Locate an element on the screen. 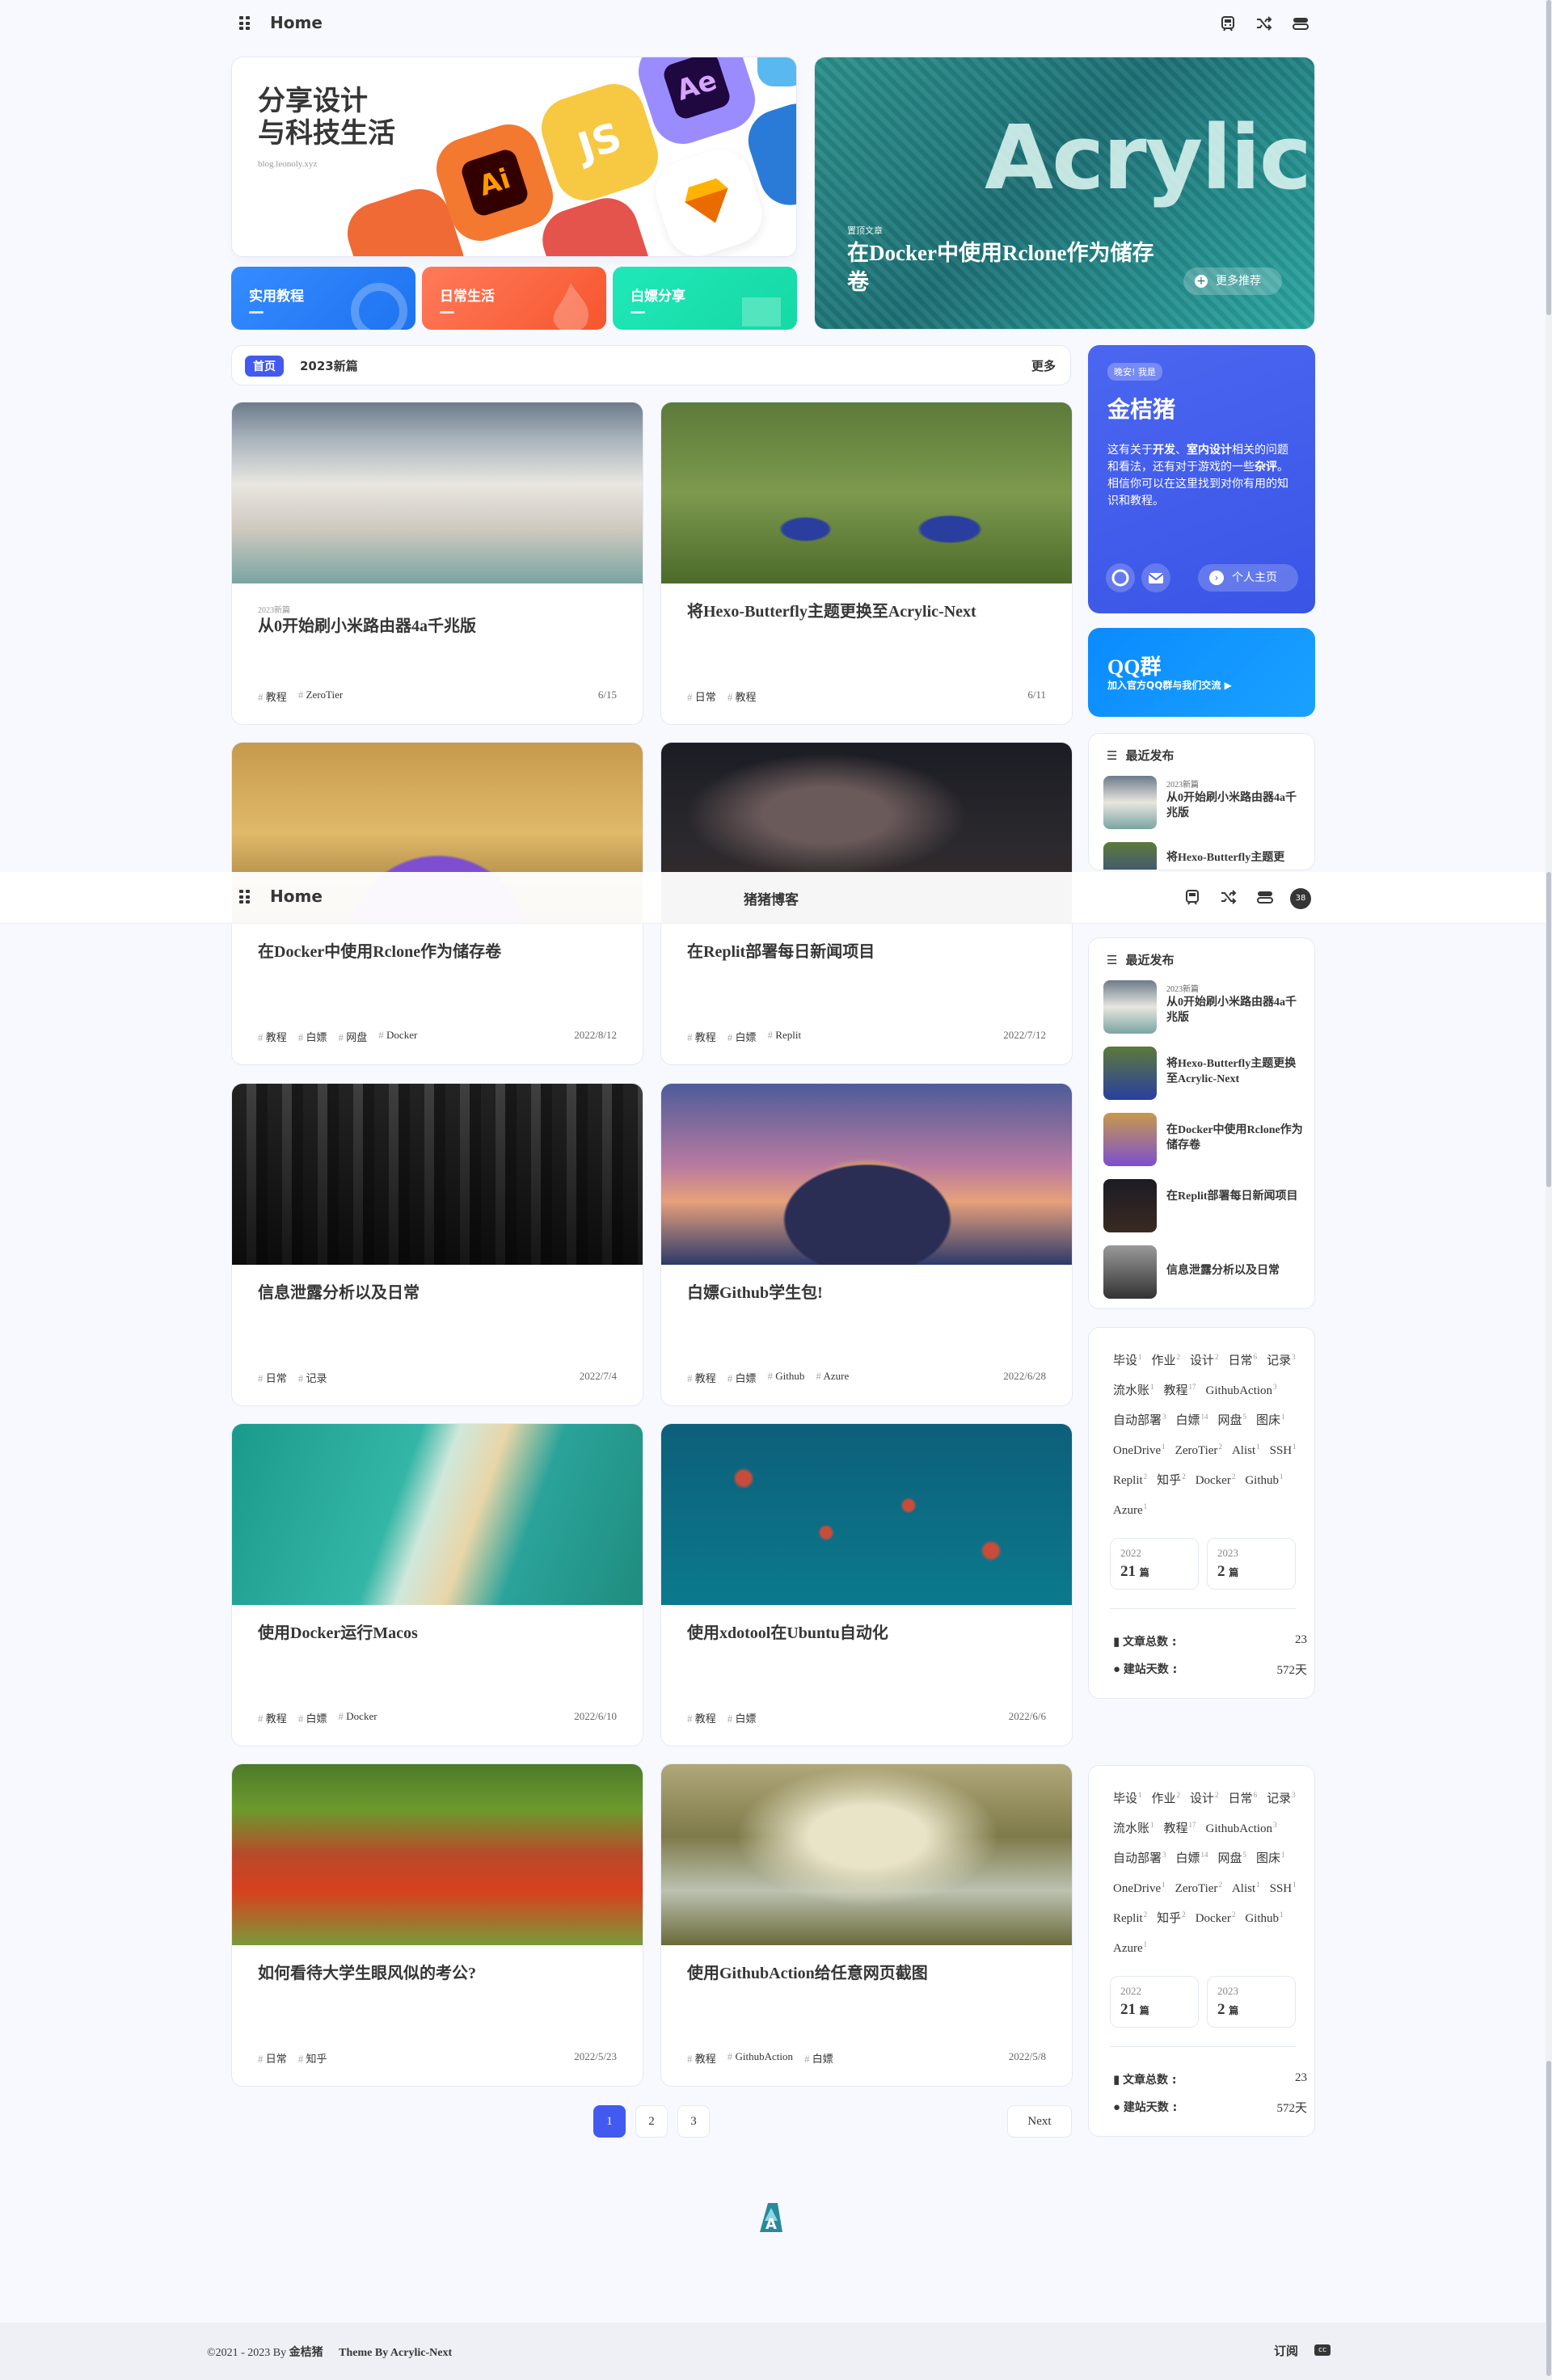 The width and height of the screenshot is (1552, 2380). post-title: 在Docker中使用Rclone作为储存卷 is located at coordinates (436, 952).